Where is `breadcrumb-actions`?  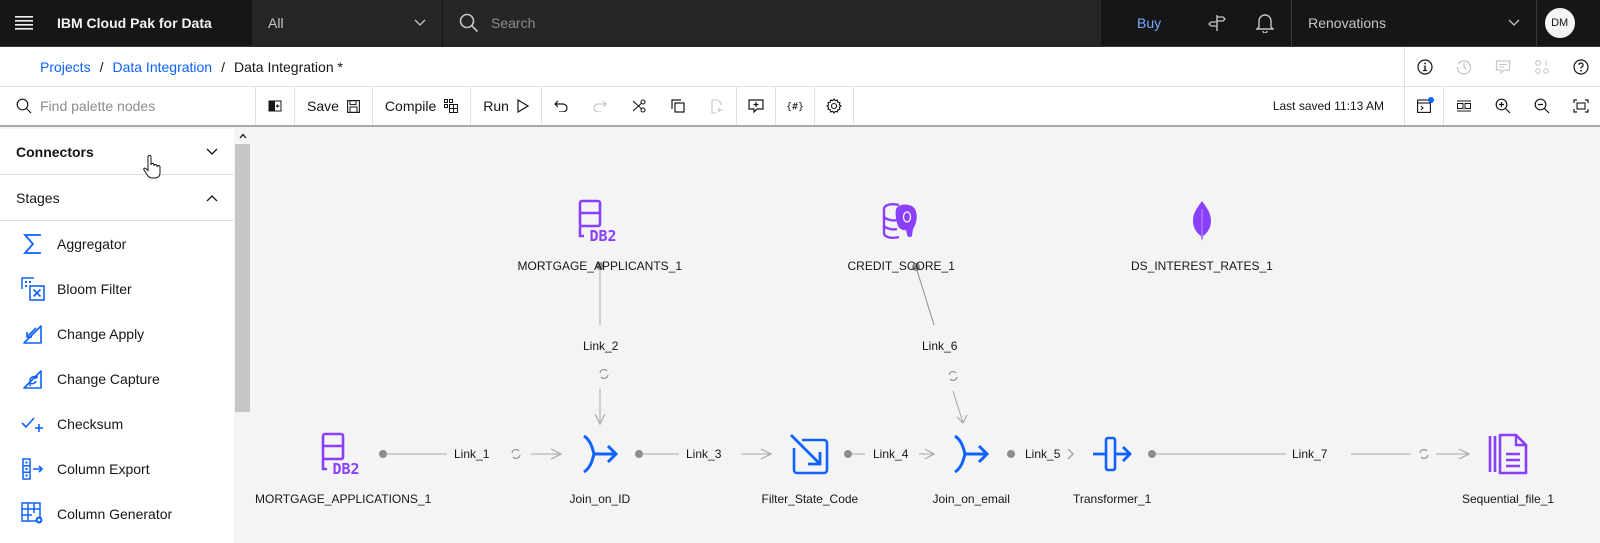 breadcrumb-actions is located at coordinates (1502, 66).